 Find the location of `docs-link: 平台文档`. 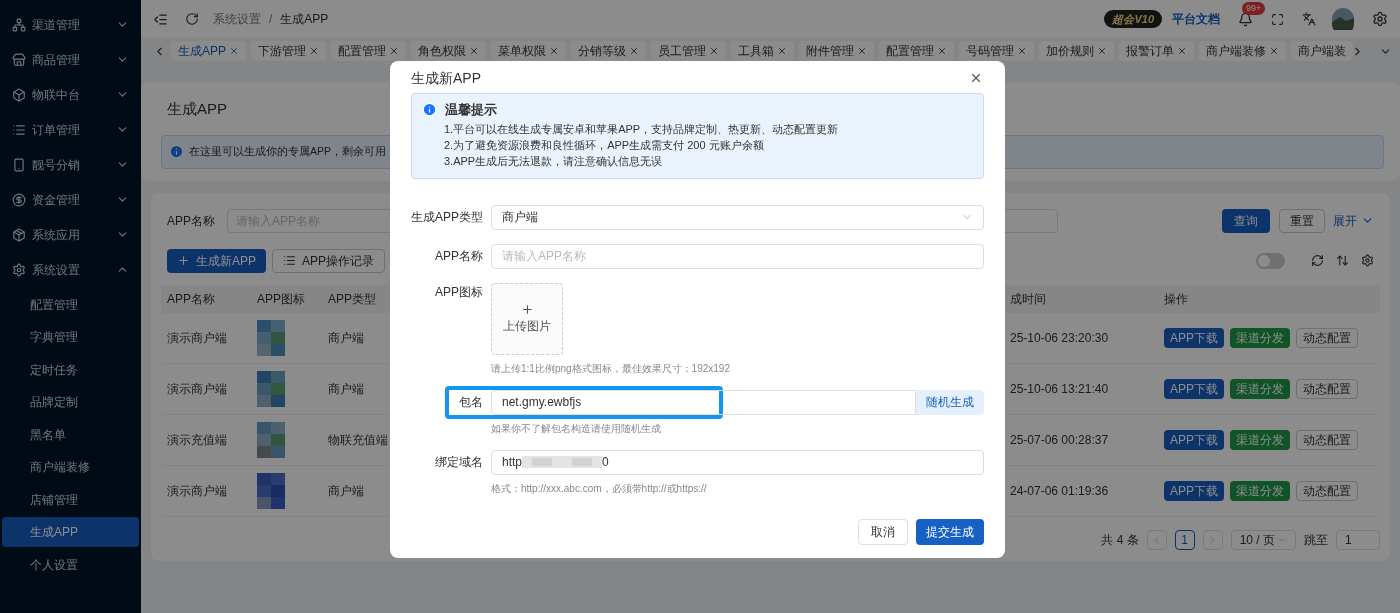

docs-link: 平台文档 is located at coordinates (1196, 19).